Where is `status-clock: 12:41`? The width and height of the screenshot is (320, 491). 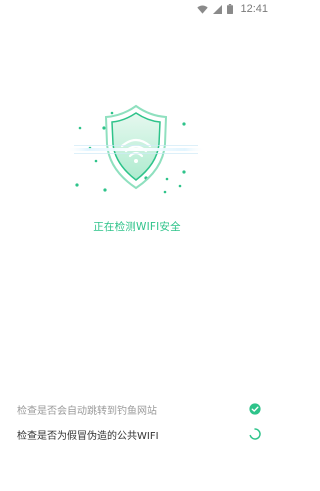
status-clock: 12:41 is located at coordinates (254, 9).